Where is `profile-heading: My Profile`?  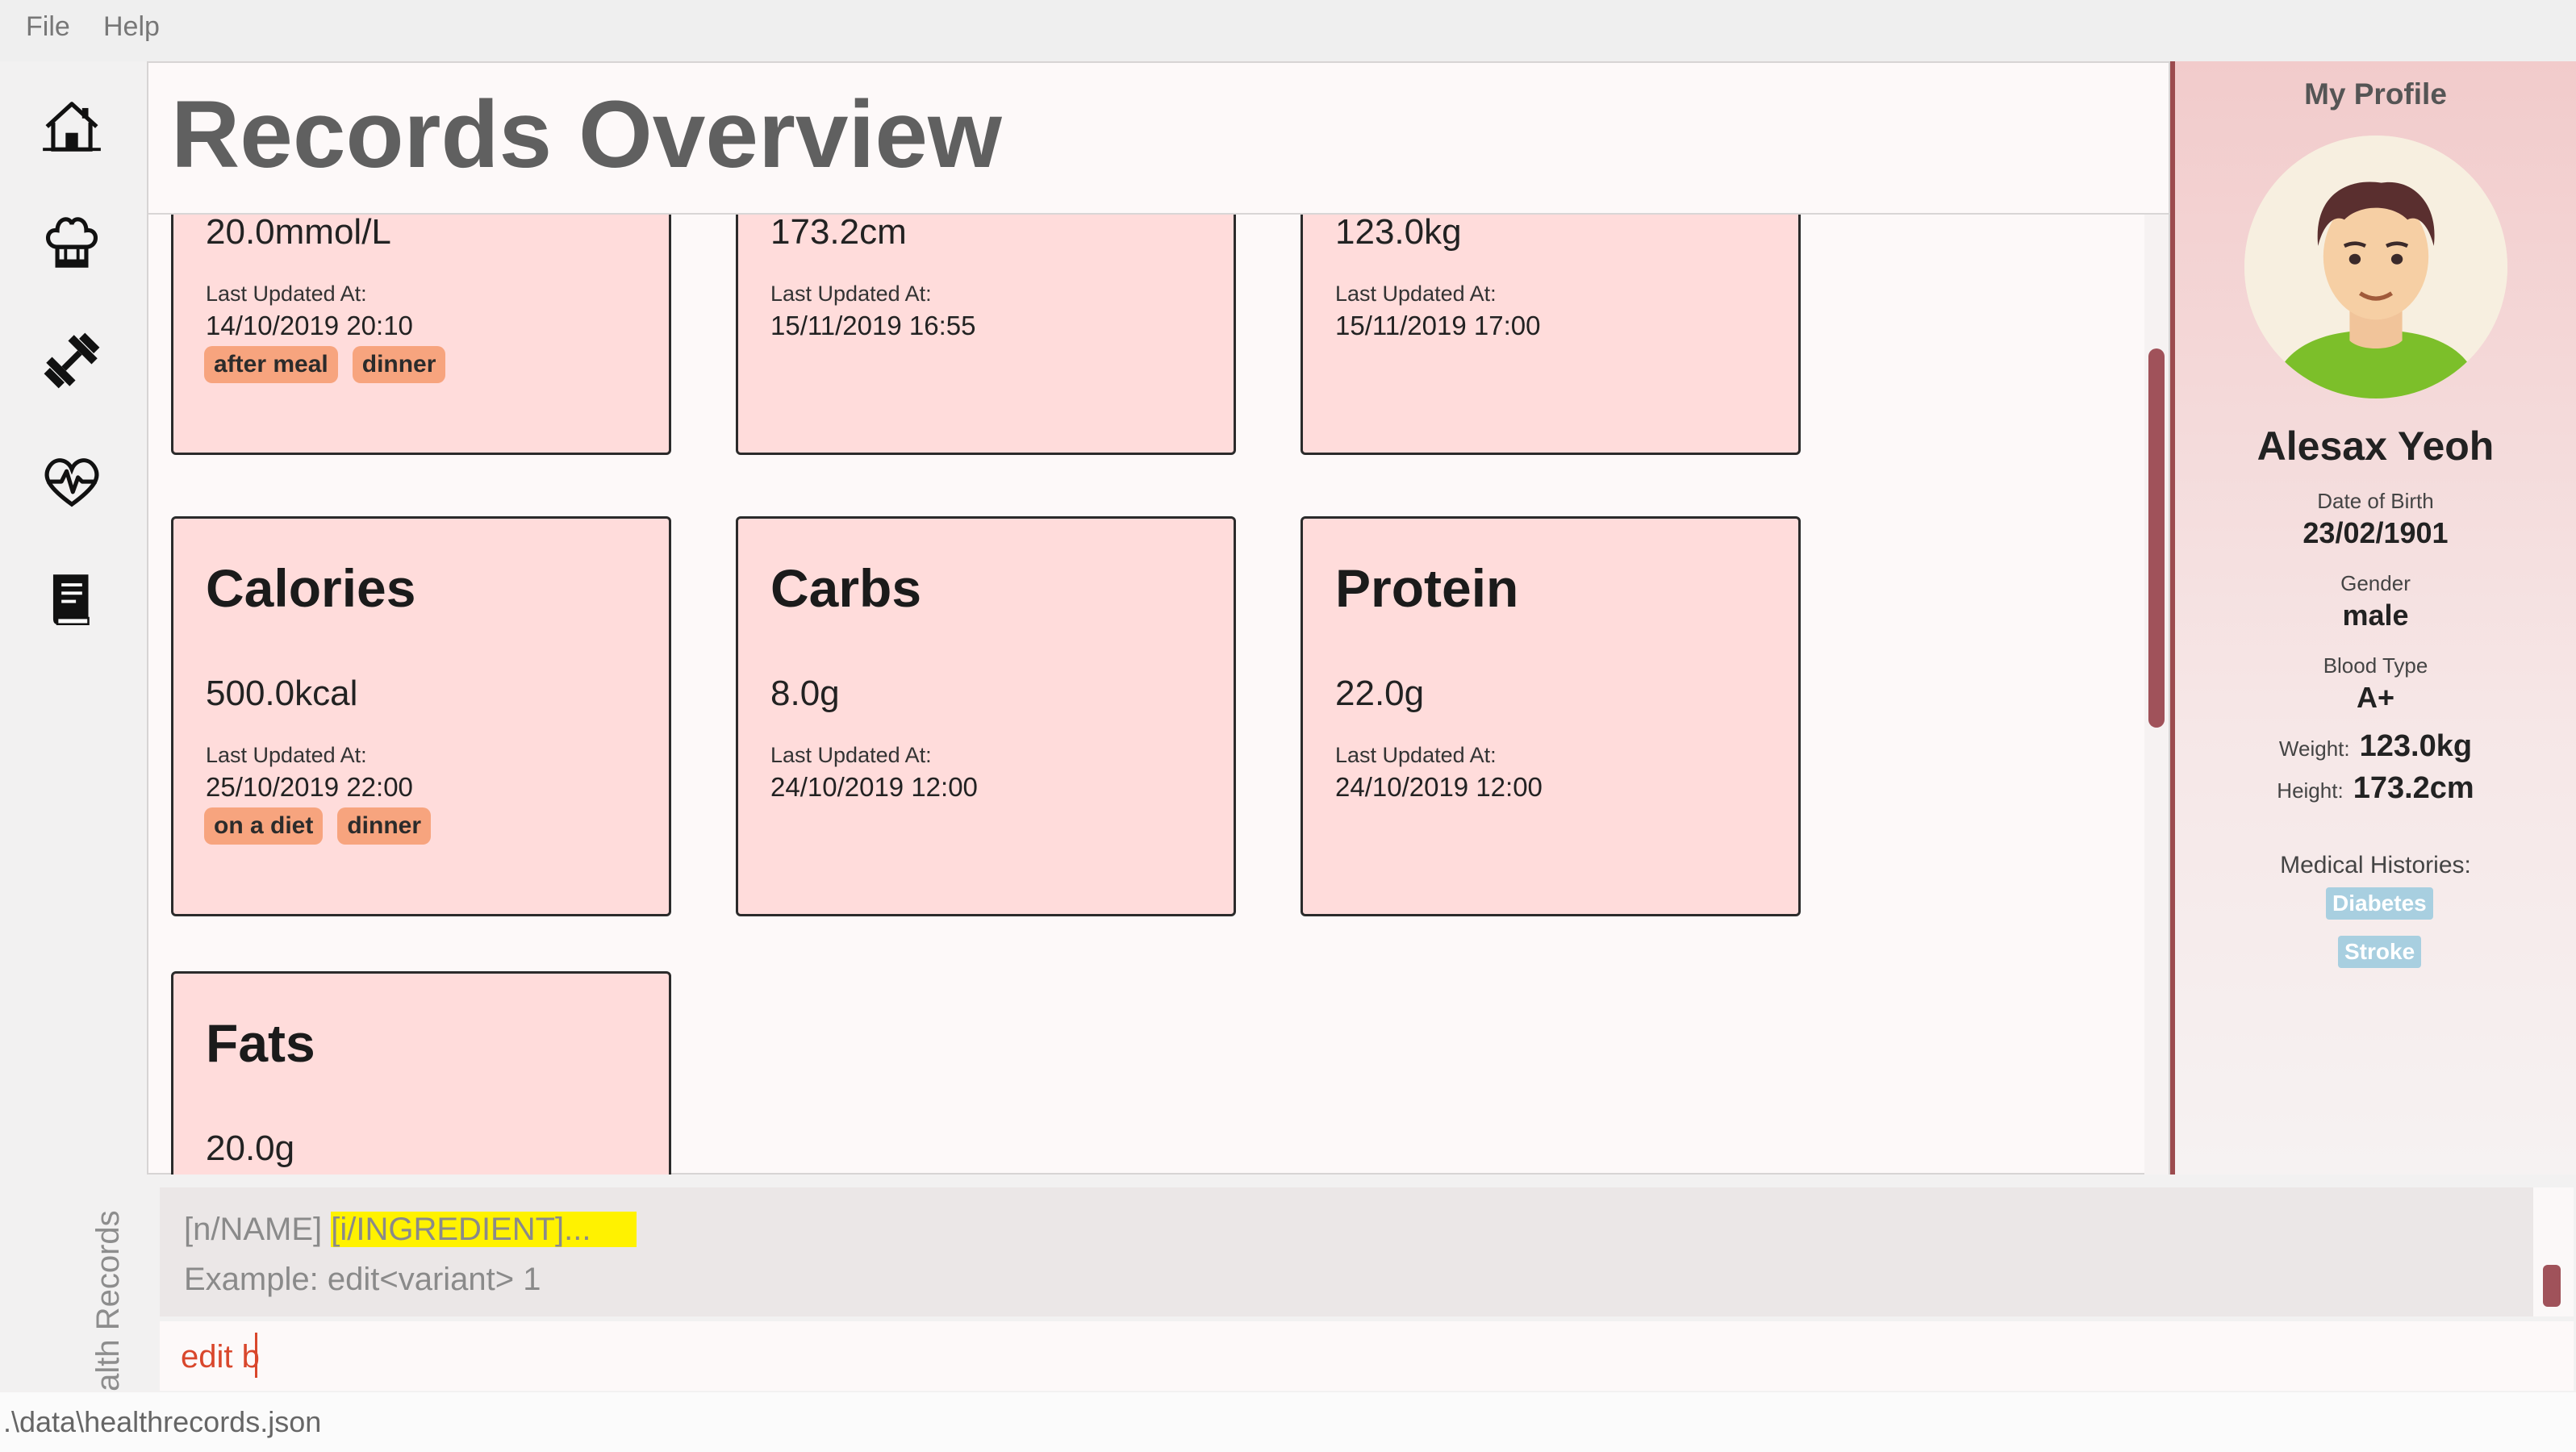 profile-heading: My Profile is located at coordinates (2375, 94).